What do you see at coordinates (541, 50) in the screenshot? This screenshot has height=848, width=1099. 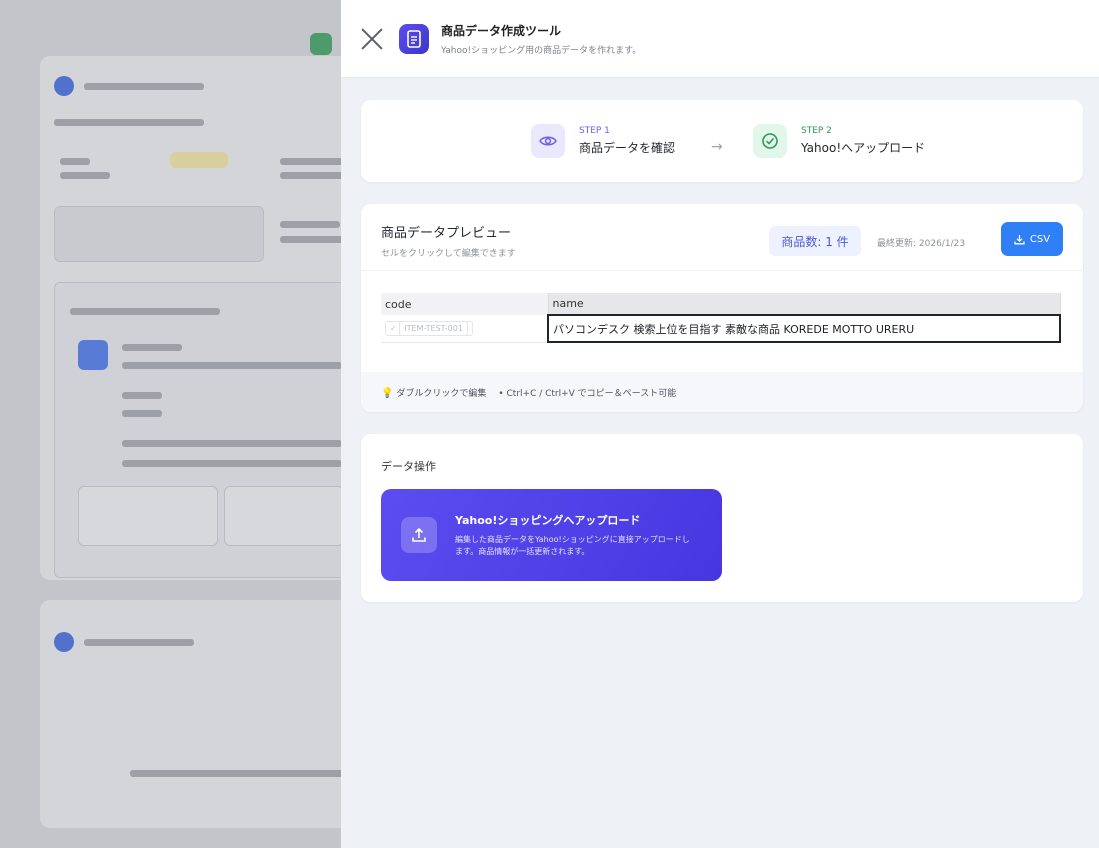 I see `drawer-subtitle: Yahoo!ショッピング用の商品データを作れます。` at bounding box center [541, 50].